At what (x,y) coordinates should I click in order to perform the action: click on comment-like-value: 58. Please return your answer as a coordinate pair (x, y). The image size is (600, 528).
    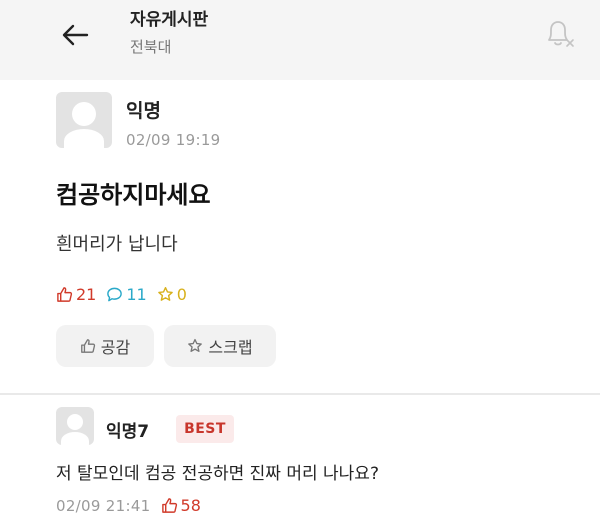
    Looking at the image, I should click on (190, 505).